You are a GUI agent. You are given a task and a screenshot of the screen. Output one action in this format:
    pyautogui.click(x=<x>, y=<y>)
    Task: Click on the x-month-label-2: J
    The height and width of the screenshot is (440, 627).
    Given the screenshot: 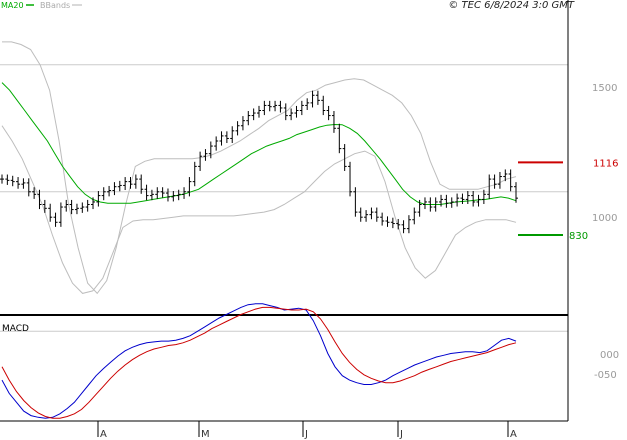 What is the action you would take?
    pyautogui.click(x=306, y=434)
    